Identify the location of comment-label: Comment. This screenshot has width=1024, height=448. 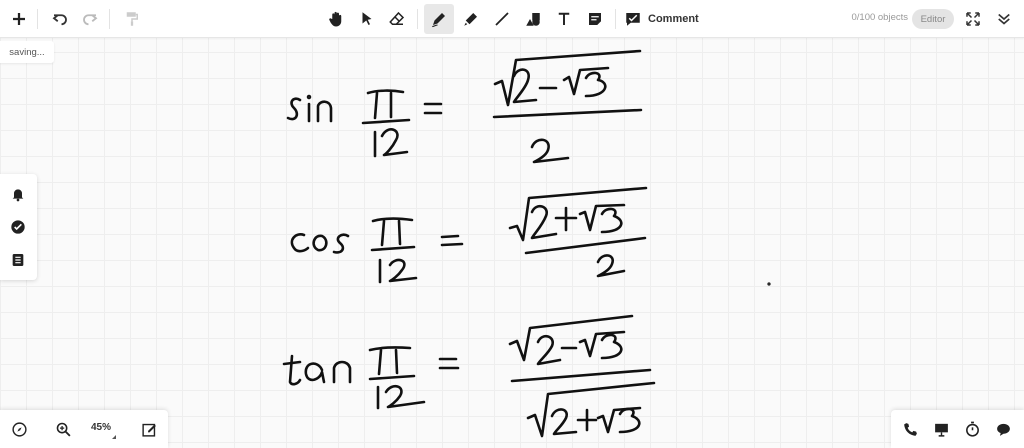
(673, 19).